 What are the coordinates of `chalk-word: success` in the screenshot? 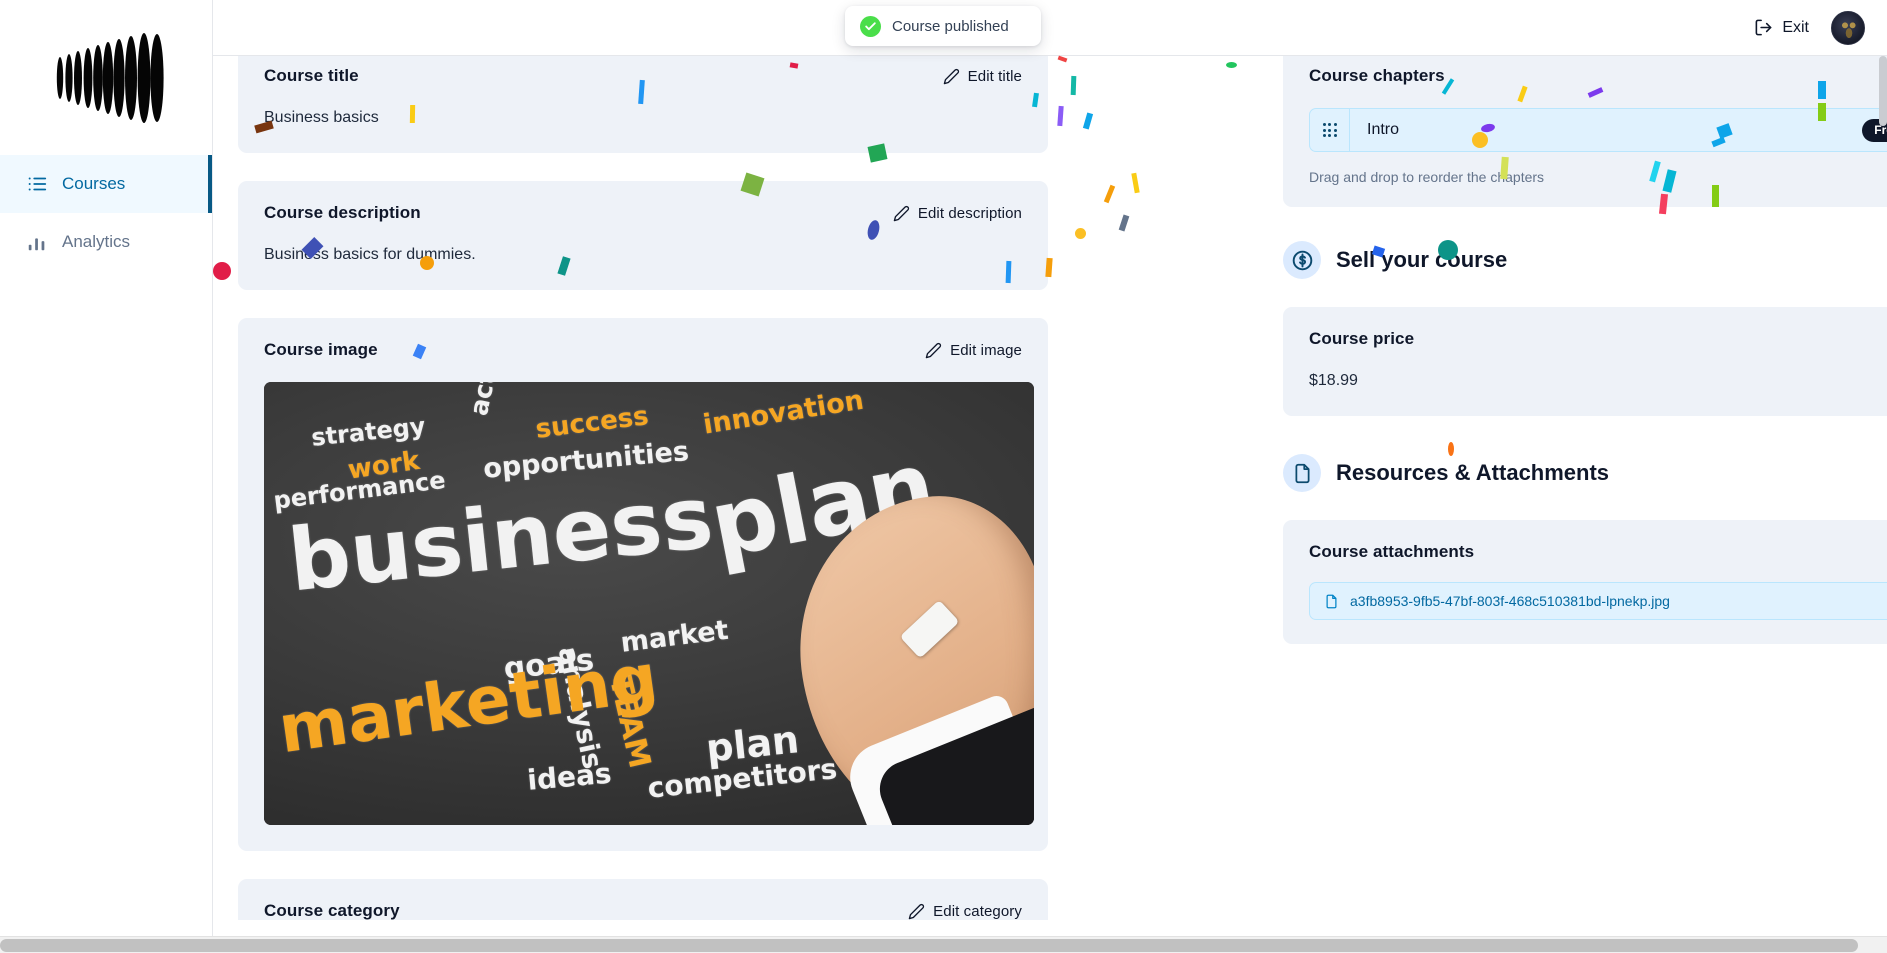 It's located at (592, 423).